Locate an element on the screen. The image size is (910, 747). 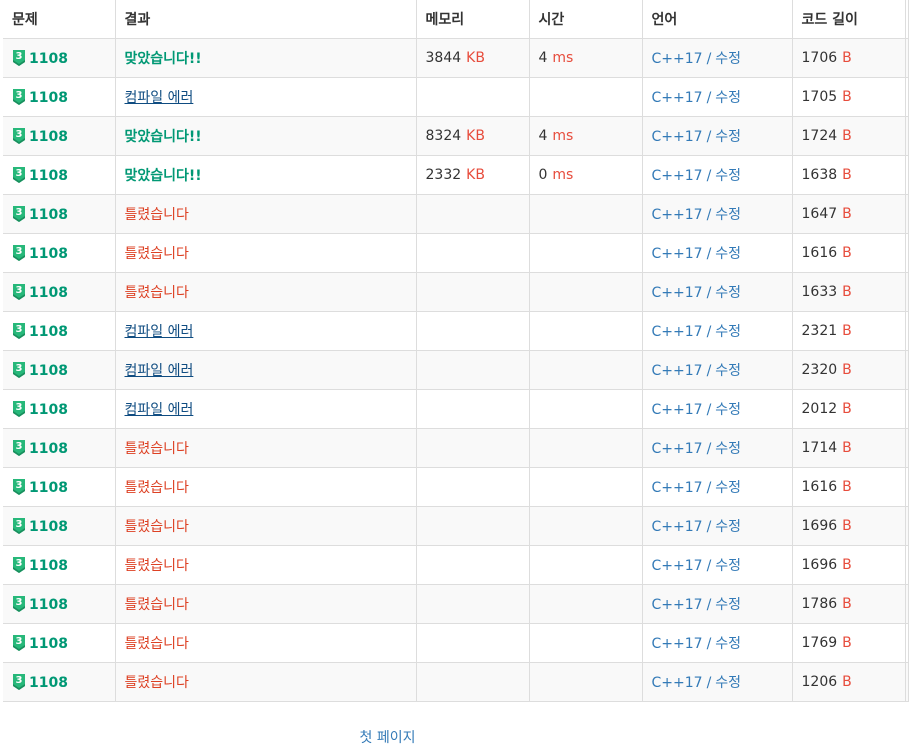
code-length-value: 1769 is located at coordinates (819, 643).